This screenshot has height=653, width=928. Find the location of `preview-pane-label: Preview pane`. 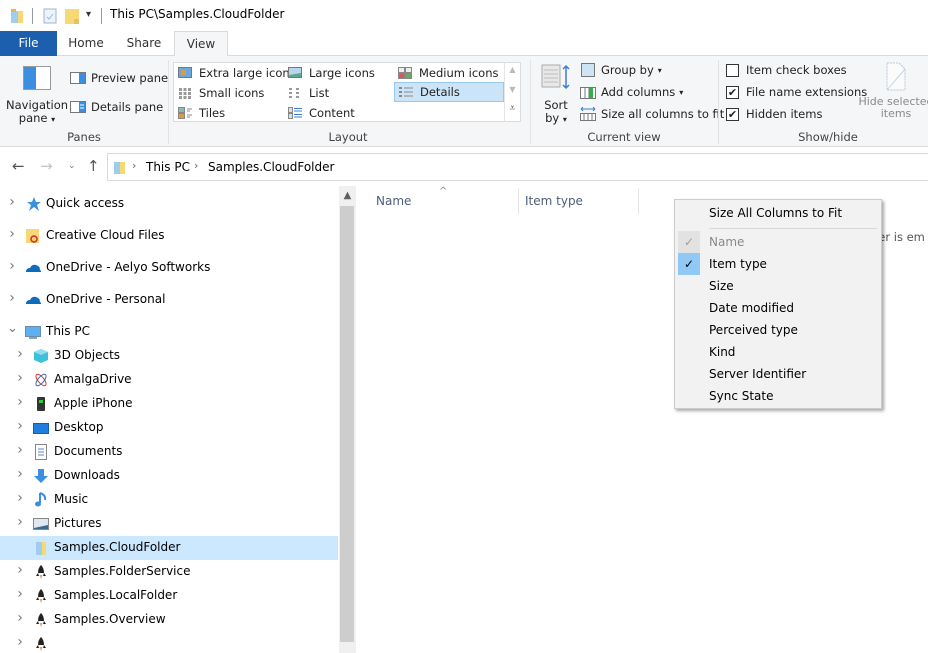

preview-pane-label: Preview pane is located at coordinates (130, 78).